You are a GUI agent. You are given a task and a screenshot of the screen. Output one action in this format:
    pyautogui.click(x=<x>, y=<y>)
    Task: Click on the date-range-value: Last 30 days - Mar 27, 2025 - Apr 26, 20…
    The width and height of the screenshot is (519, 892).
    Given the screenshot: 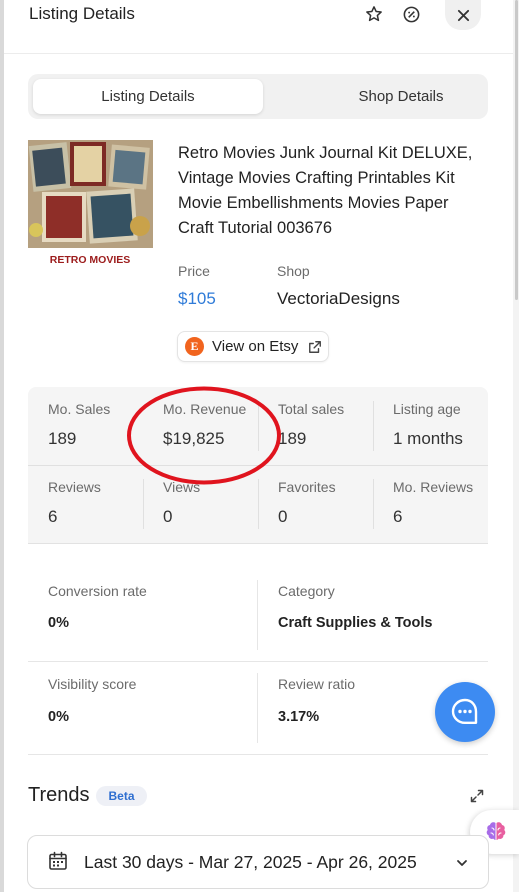 What is the action you would take?
    pyautogui.click(x=250, y=862)
    